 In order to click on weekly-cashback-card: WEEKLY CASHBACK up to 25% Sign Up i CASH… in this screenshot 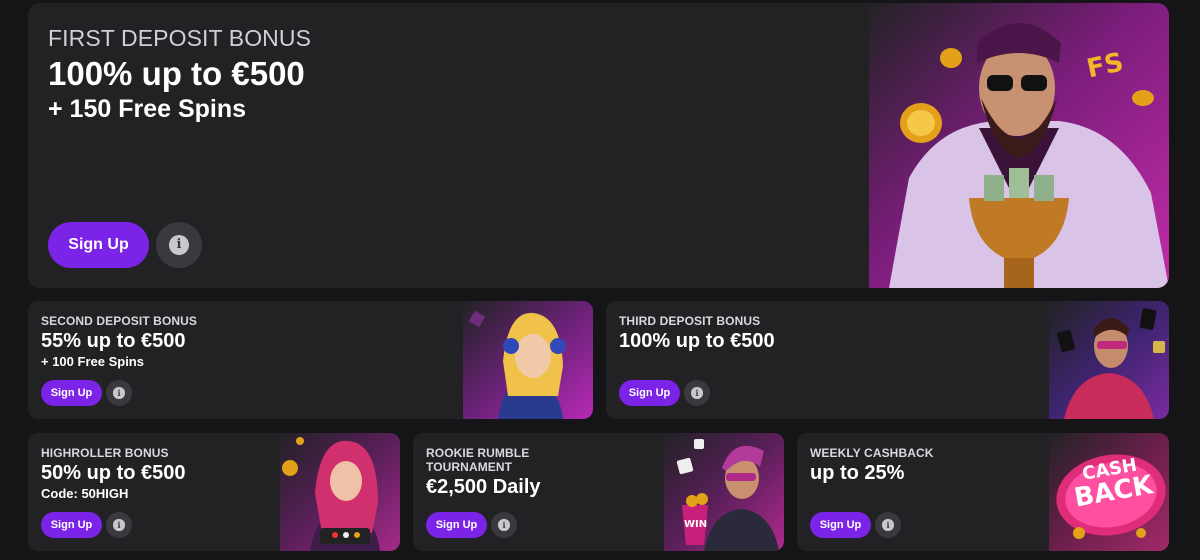, I will do `click(983, 492)`.